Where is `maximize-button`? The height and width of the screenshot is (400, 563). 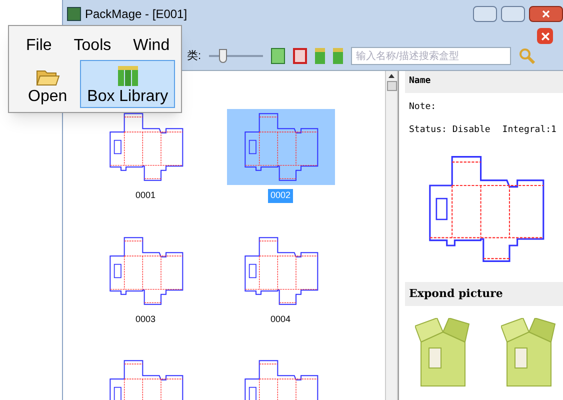 maximize-button is located at coordinates (513, 14).